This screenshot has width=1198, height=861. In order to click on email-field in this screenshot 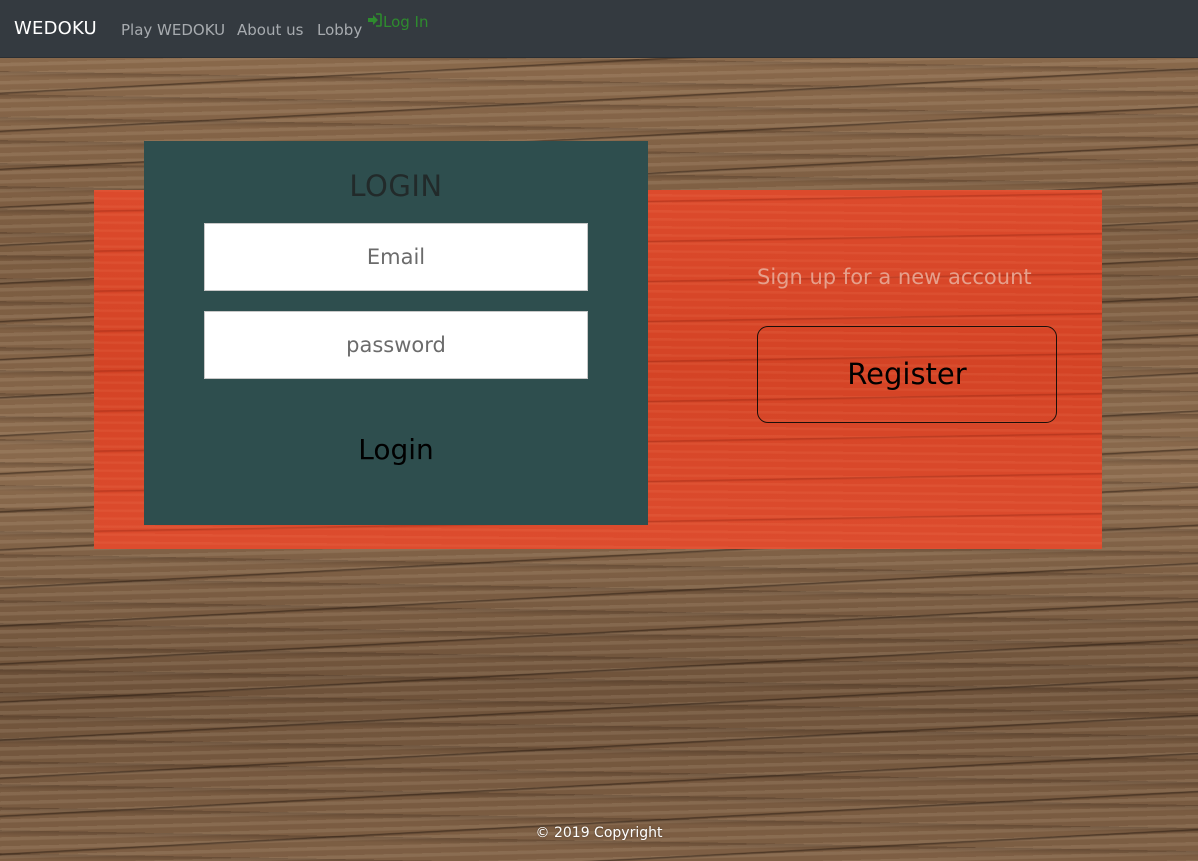, I will do `click(396, 257)`.